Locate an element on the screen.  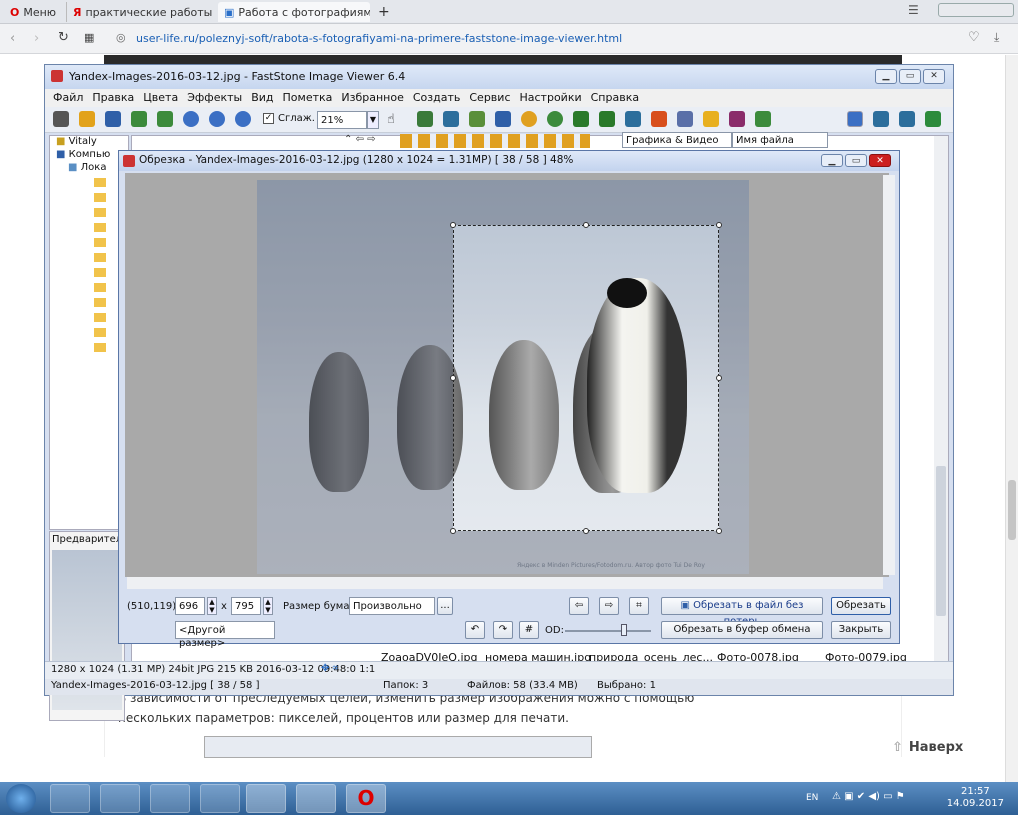
tab-menu: O Меню is located at coordinates (35, 12).